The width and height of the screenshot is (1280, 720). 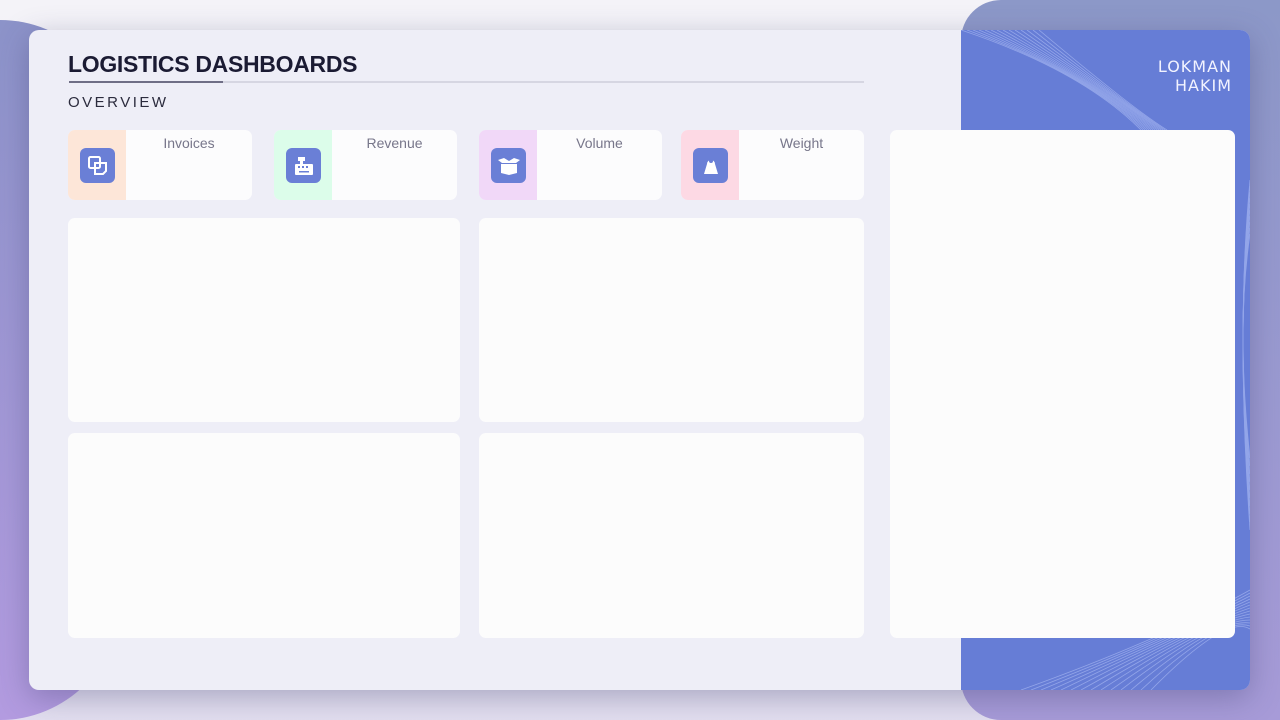 What do you see at coordinates (508, 165) in the screenshot?
I see `open-box-icon` at bounding box center [508, 165].